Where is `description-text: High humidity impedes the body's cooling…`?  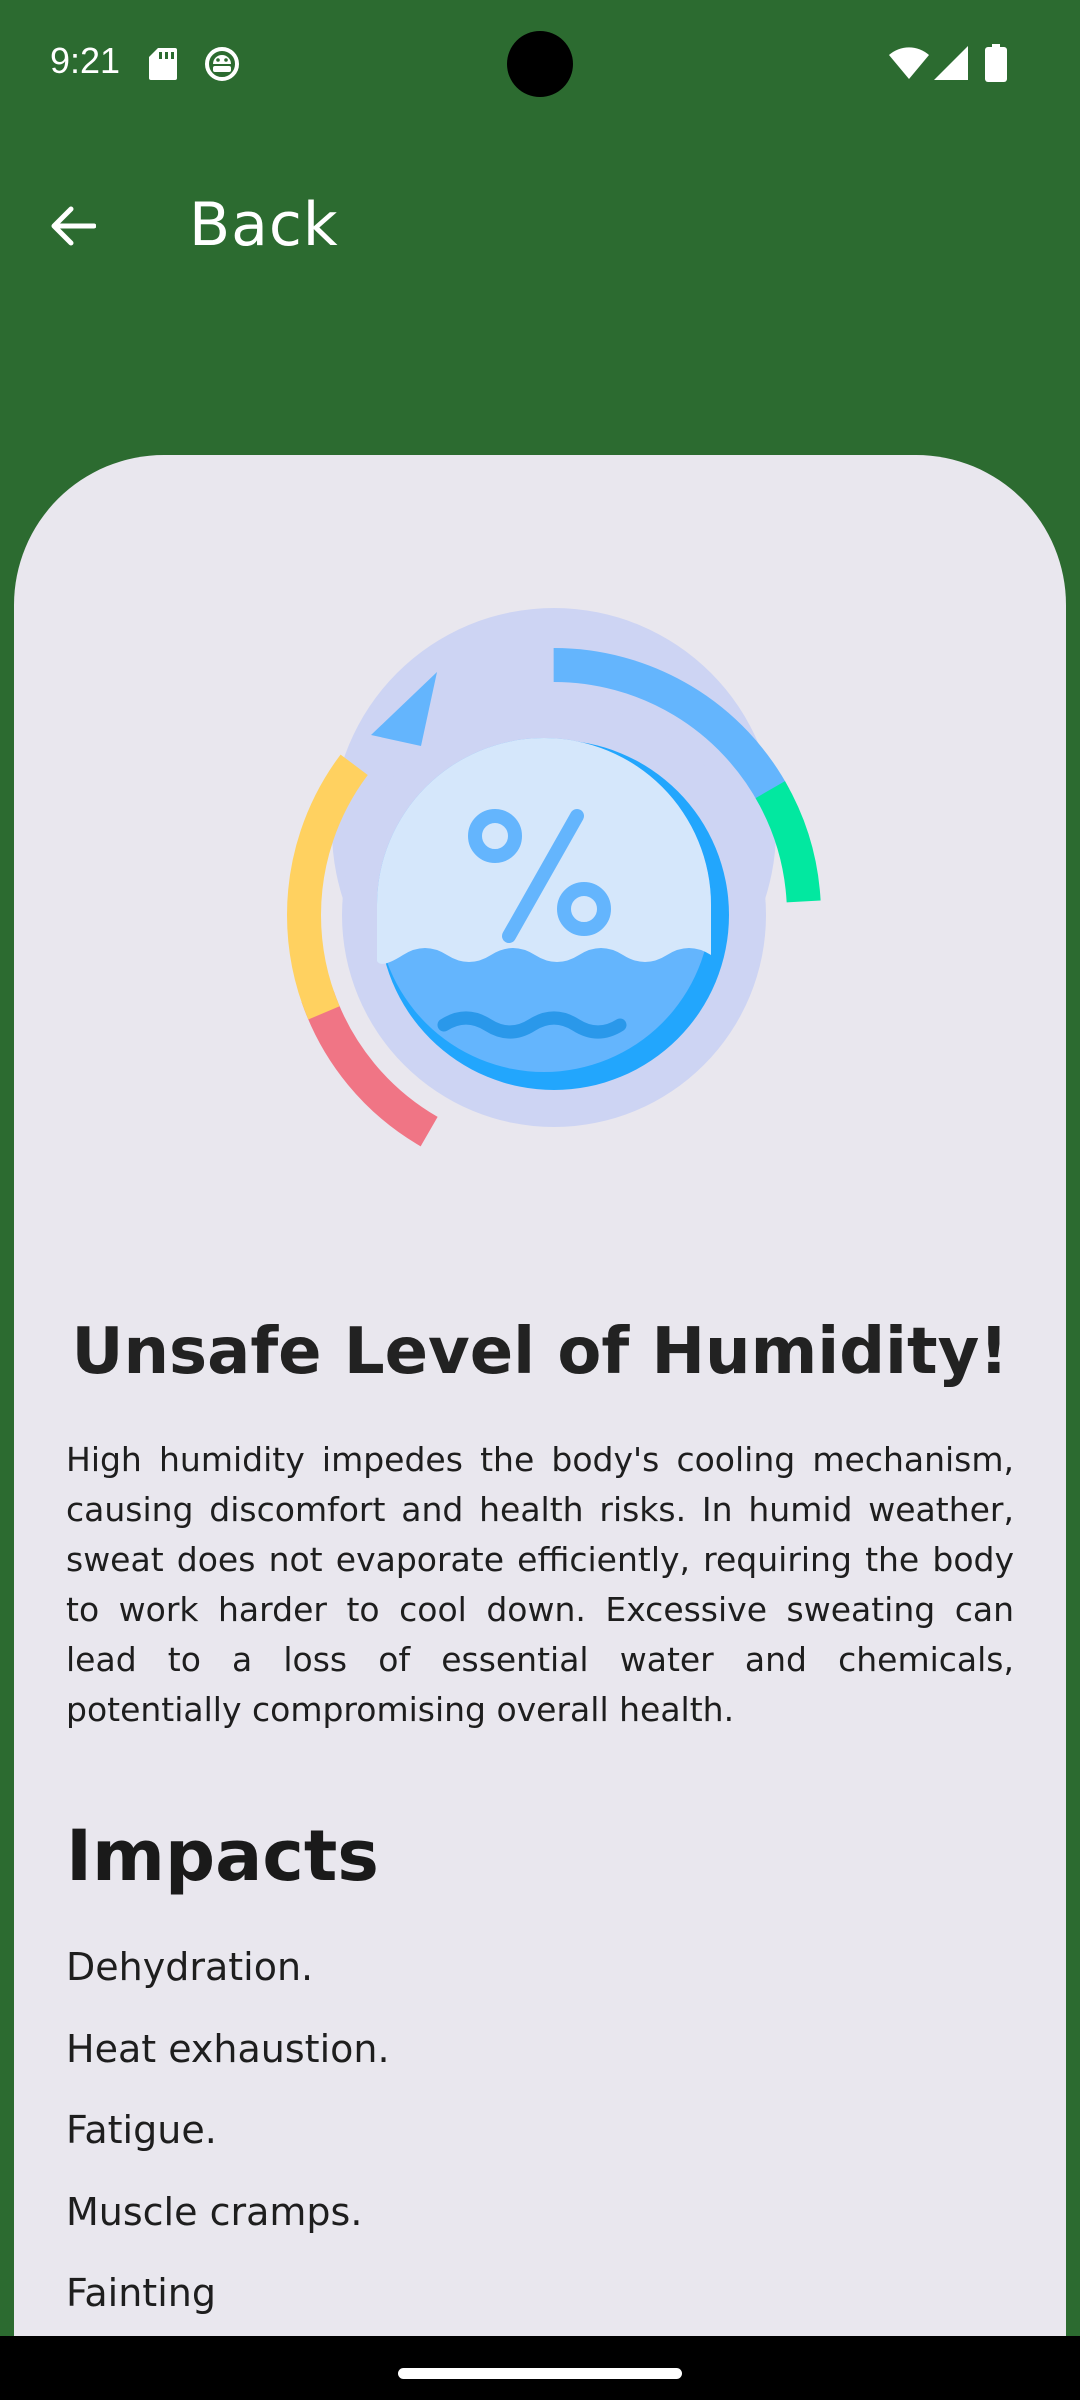
description-text: High humidity impedes the body's cooling… is located at coordinates (540, 1584).